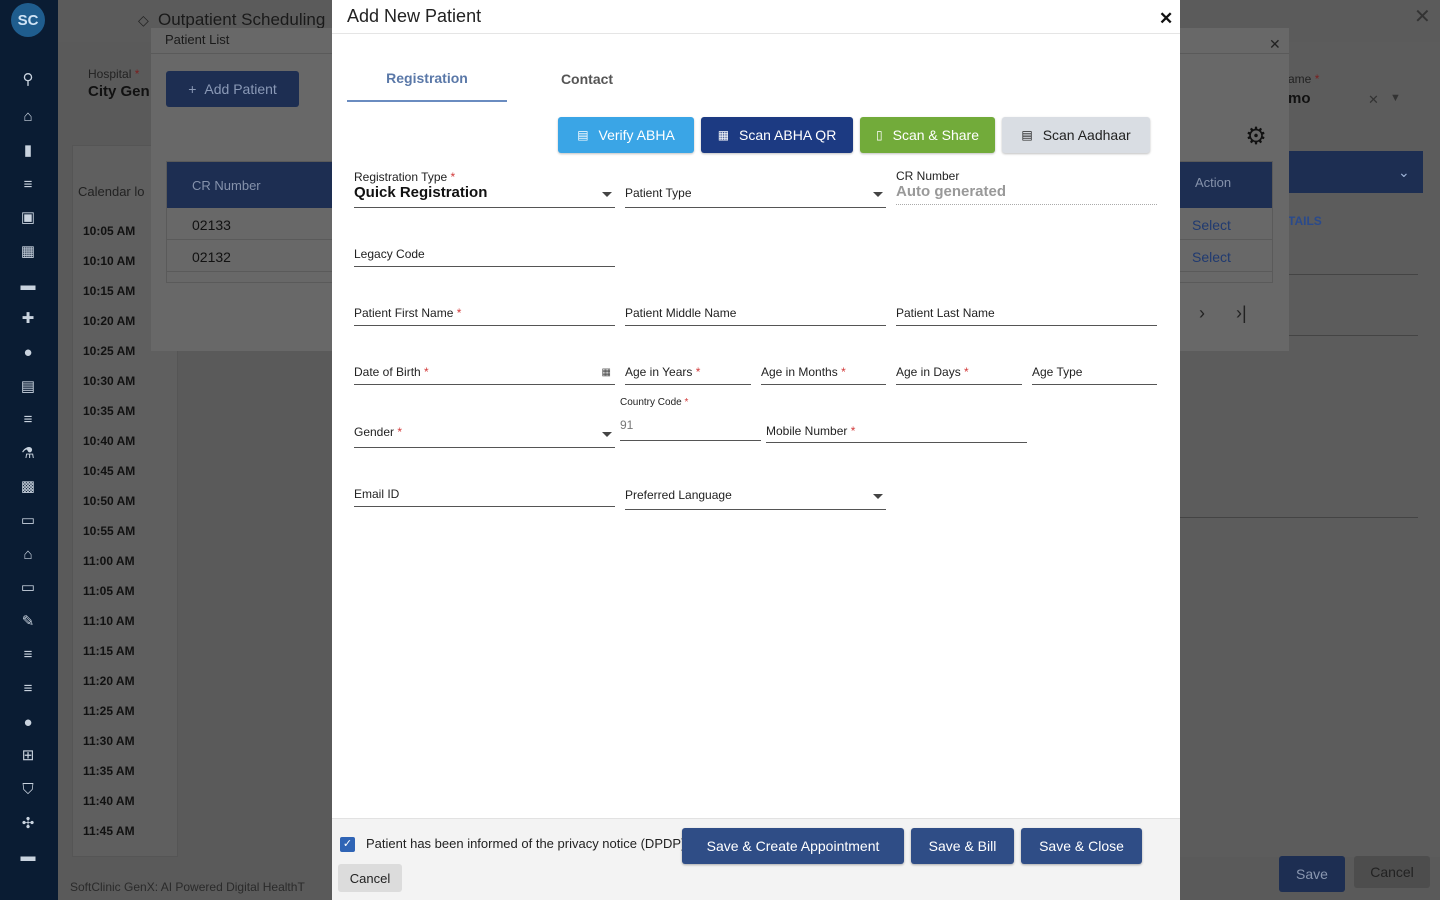 The image size is (1440, 900). What do you see at coordinates (28, 454) in the screenshot?
I see `lab-icon: ⚗` at bounding box center [28, 454].